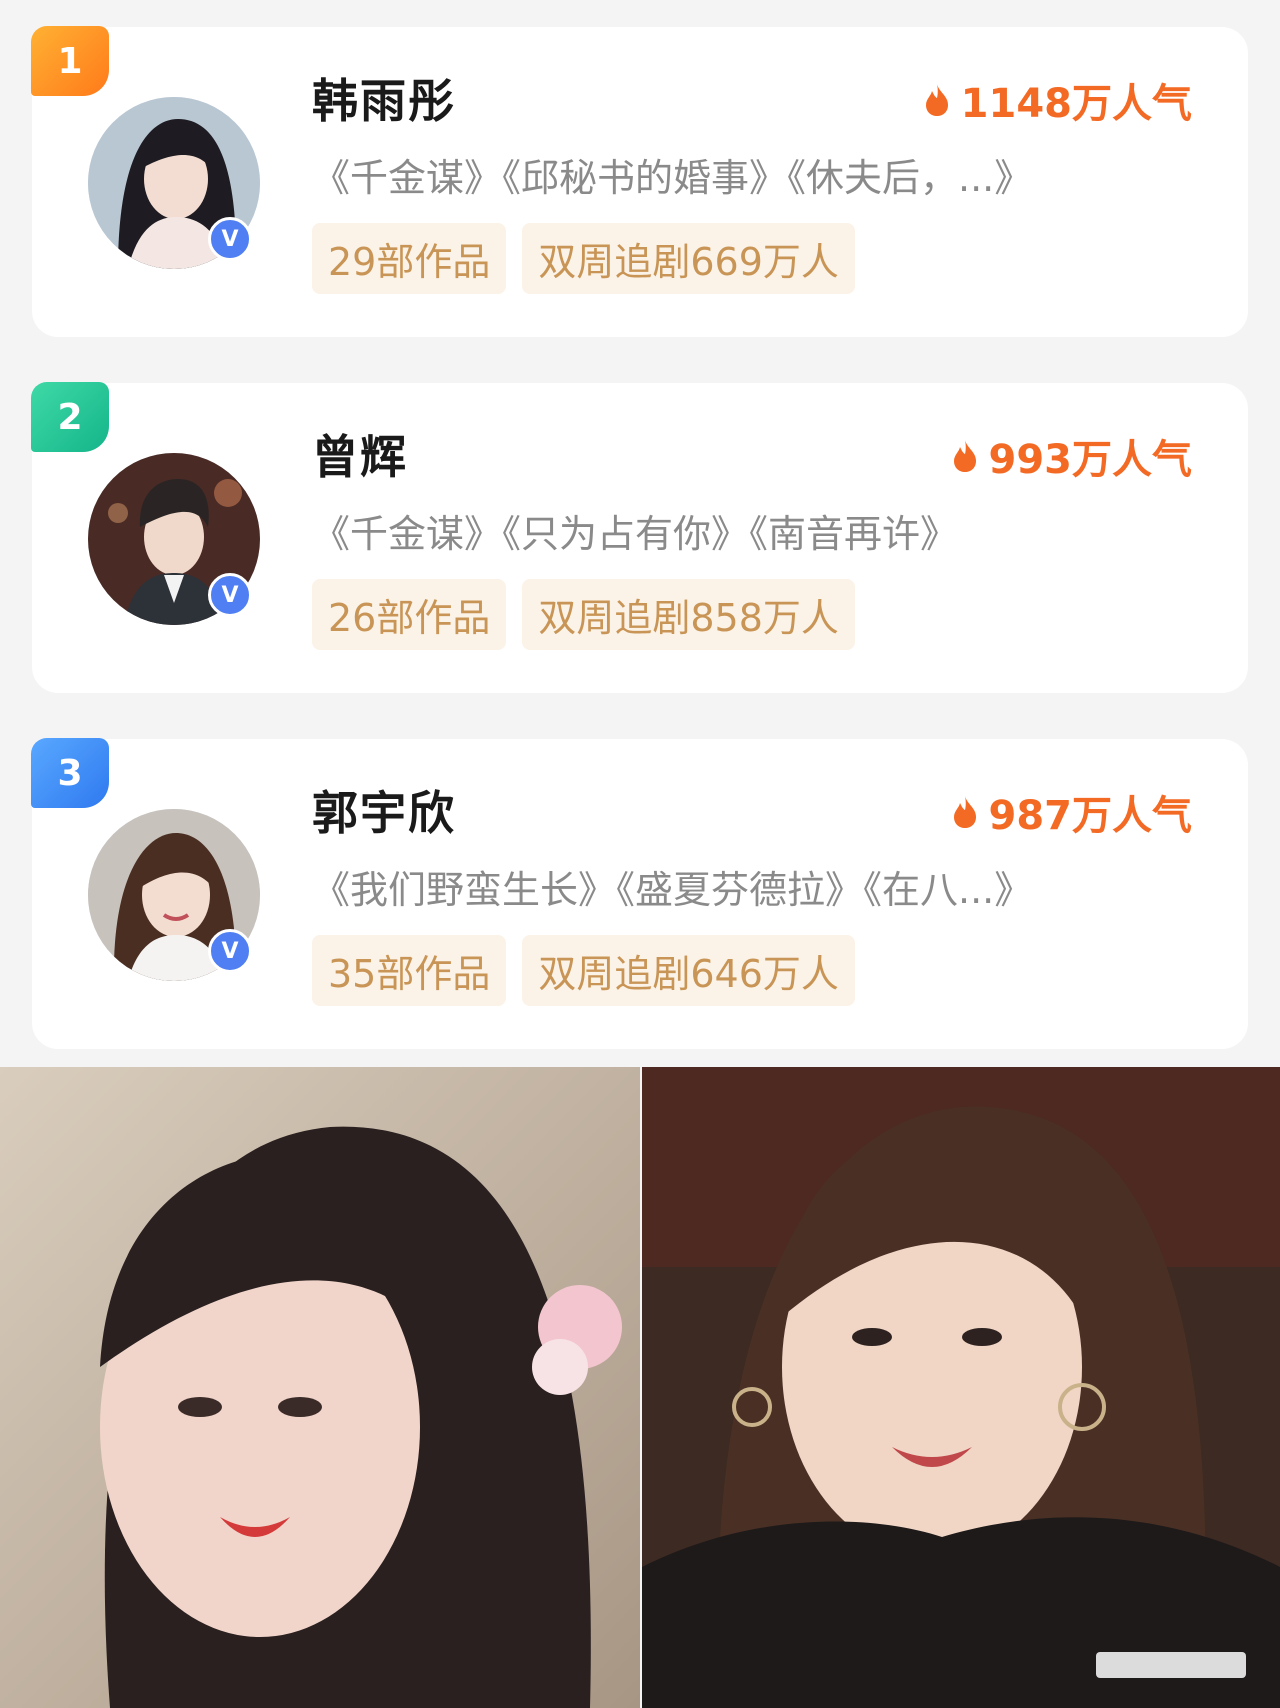  Describe the element at coordinates (384, 98) in the screenshot. I see `actor-name: 韩雨彤` at that location.